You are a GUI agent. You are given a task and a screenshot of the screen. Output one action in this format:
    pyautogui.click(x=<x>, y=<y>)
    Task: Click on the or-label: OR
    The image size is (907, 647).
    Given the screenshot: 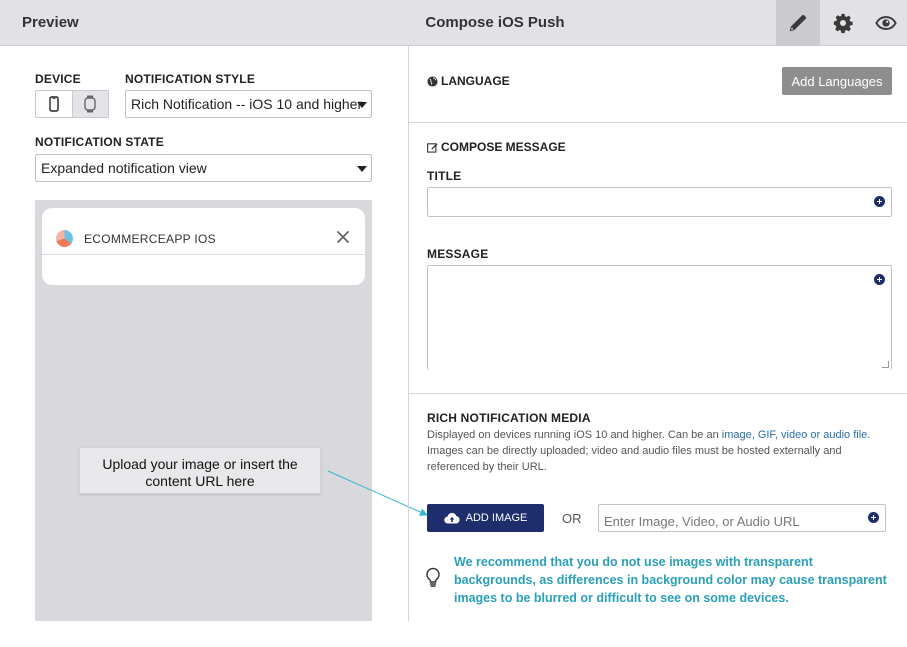 What is the action you would take?
    pyautogui.click(x=572, y=518)
    